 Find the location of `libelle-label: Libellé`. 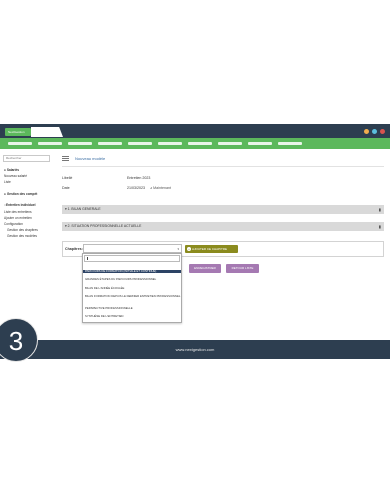

libelle-label: Libellé is located at coordinates (67, 178).